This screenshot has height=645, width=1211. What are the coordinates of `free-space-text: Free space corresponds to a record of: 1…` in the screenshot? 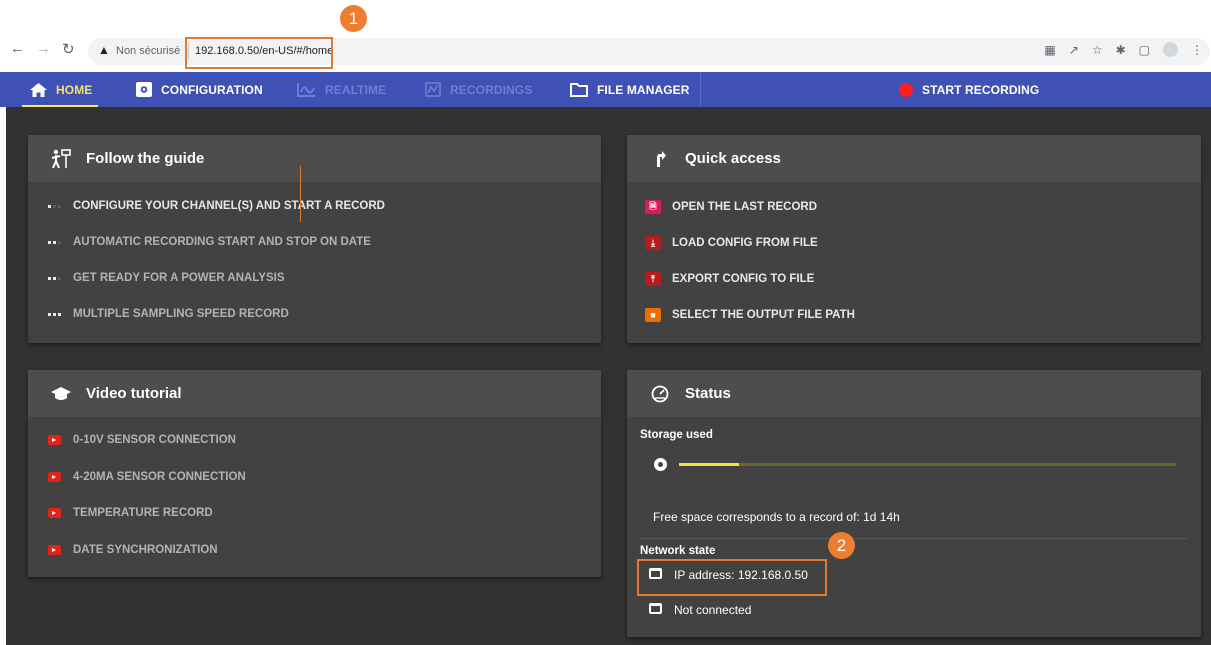 It's located at (776, 517).